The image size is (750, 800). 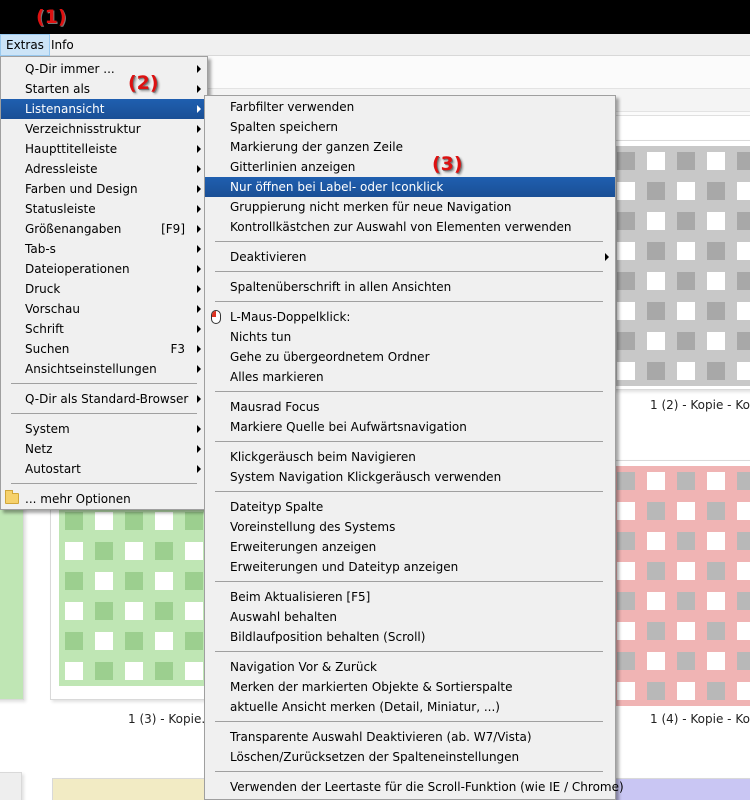 I want to click on submenu-item-spaltenuberschrift-in-allen-ansichten: Spaltenüberschrift in allen Ansichten, so click(x=410, y=287).